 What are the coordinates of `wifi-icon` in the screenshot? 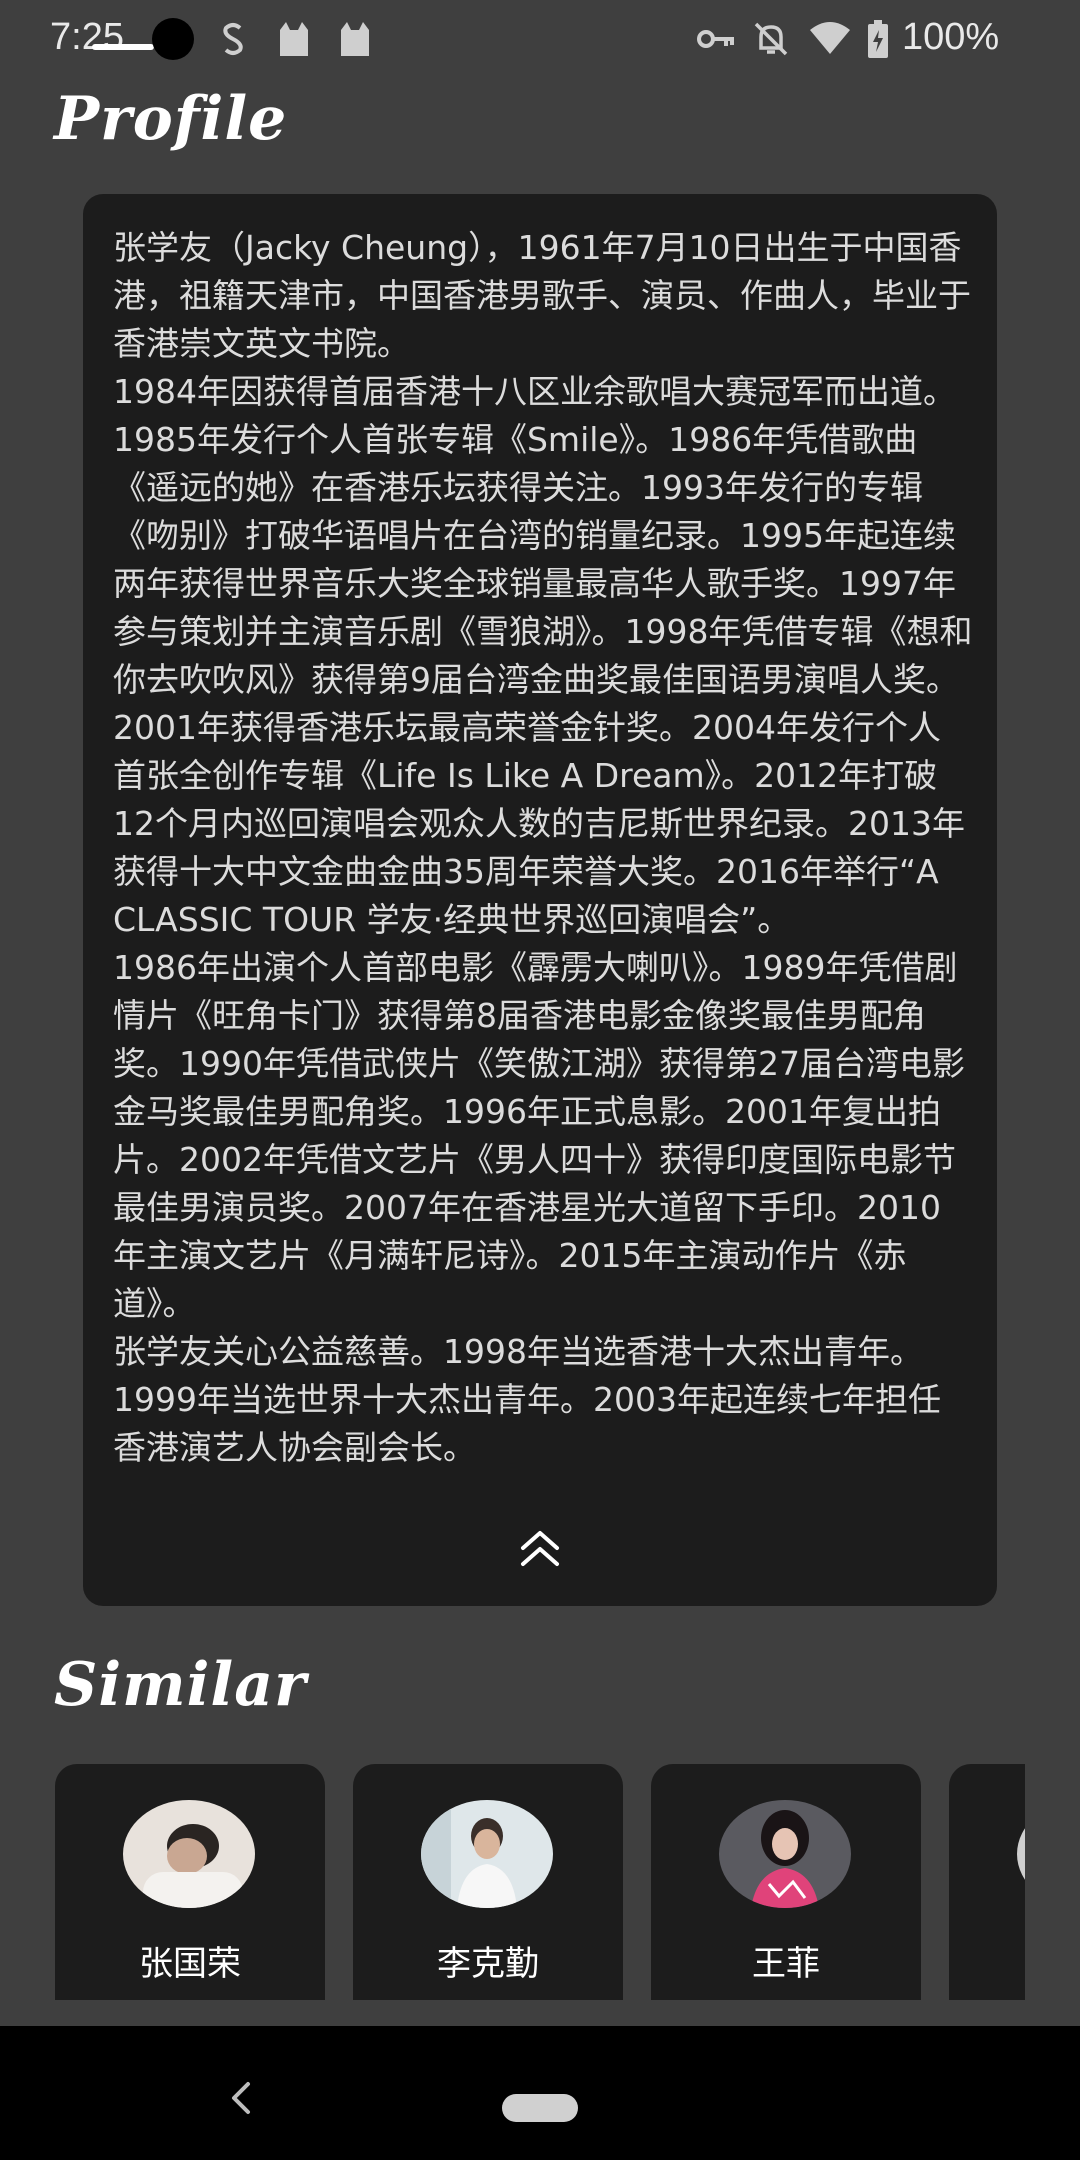 It's located at (830, 38).